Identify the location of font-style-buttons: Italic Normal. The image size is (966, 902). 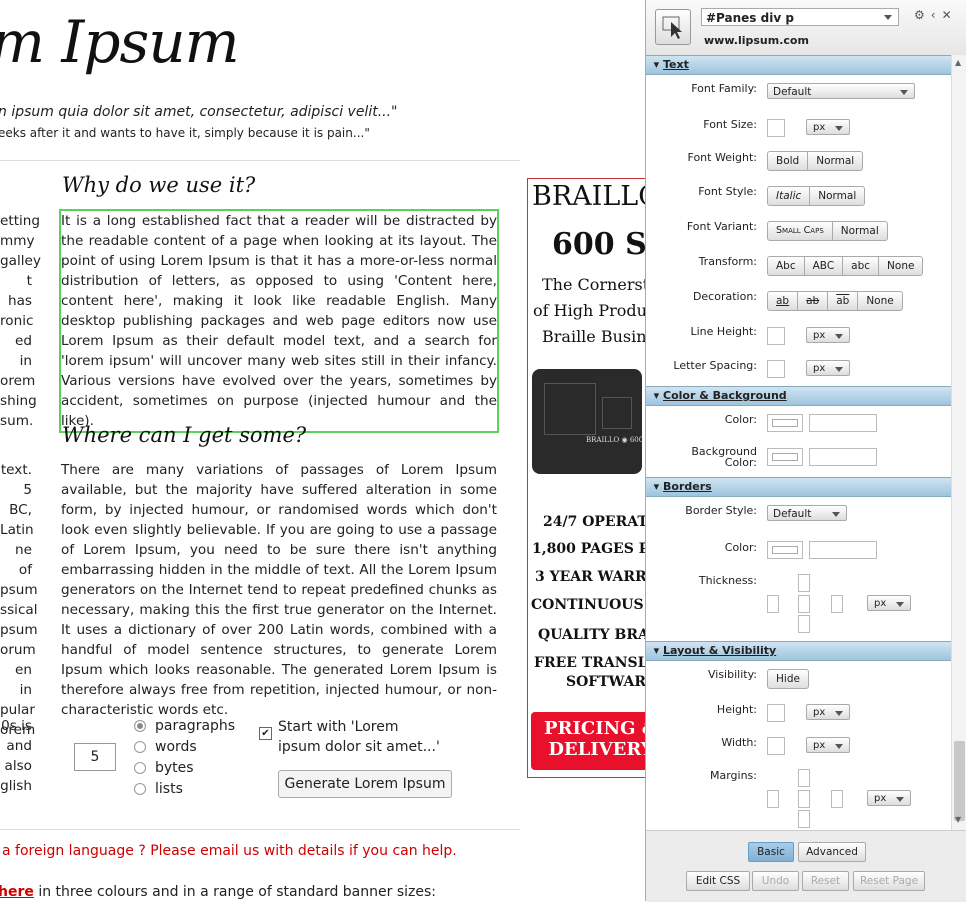
(816, 196).